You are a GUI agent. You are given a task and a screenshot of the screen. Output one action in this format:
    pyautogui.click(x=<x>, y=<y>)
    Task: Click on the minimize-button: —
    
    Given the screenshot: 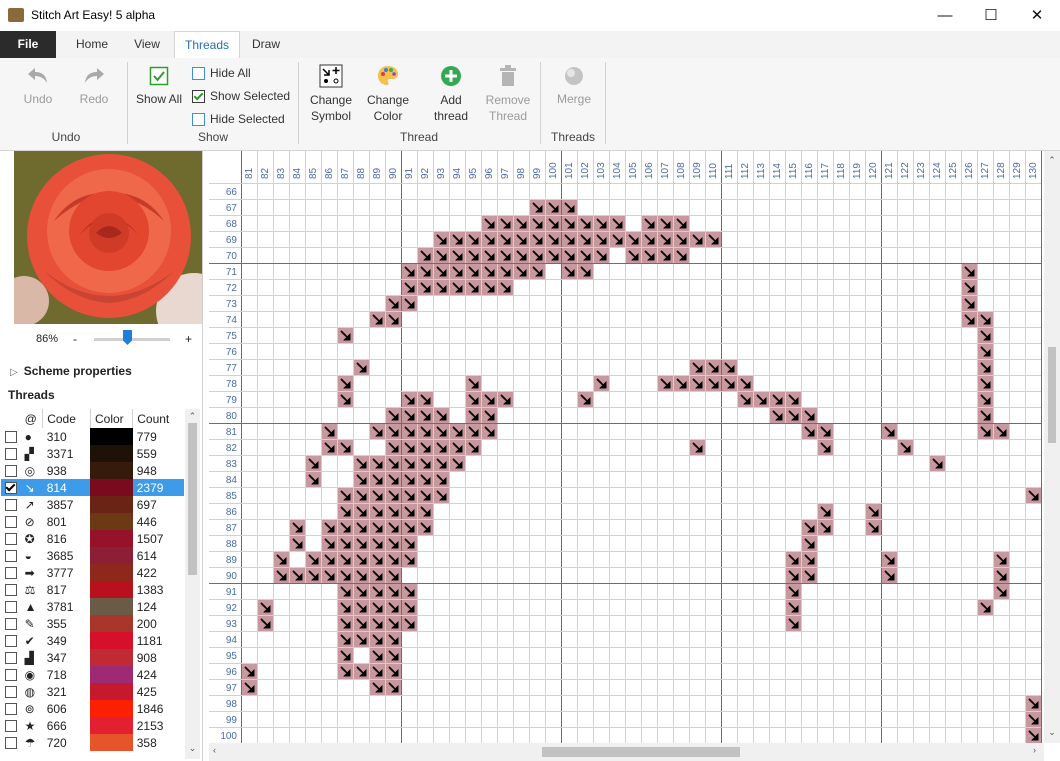 What is the action you would take?
    pyautogui.click(x=945, y=15)
    